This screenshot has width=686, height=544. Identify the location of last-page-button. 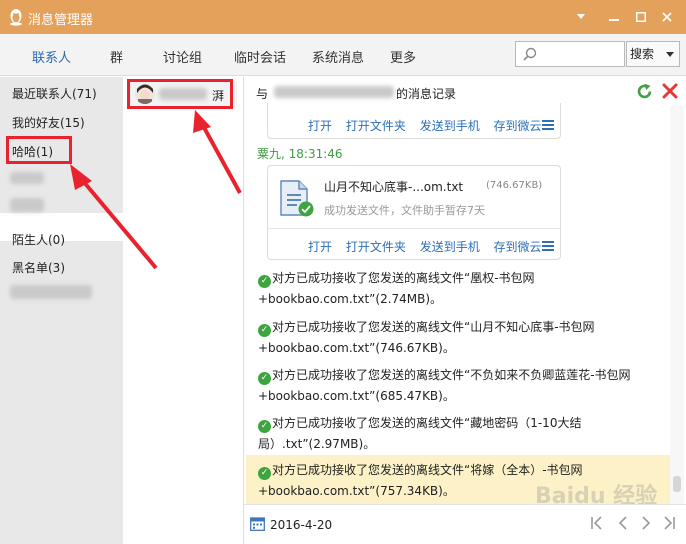
(669, 524).